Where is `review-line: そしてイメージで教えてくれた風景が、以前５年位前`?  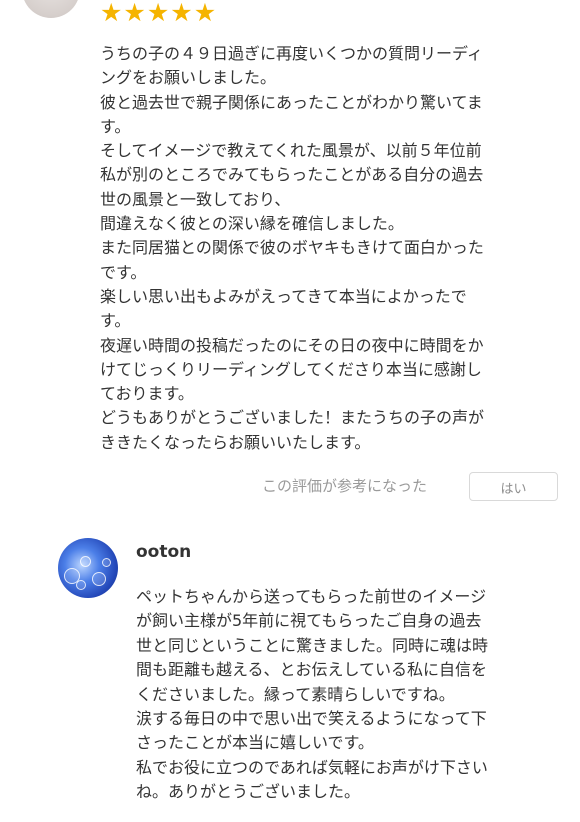 review-line: そしてイメージで教えてくれた風景が、以前５年位前 is located at coordinates (291, 151).